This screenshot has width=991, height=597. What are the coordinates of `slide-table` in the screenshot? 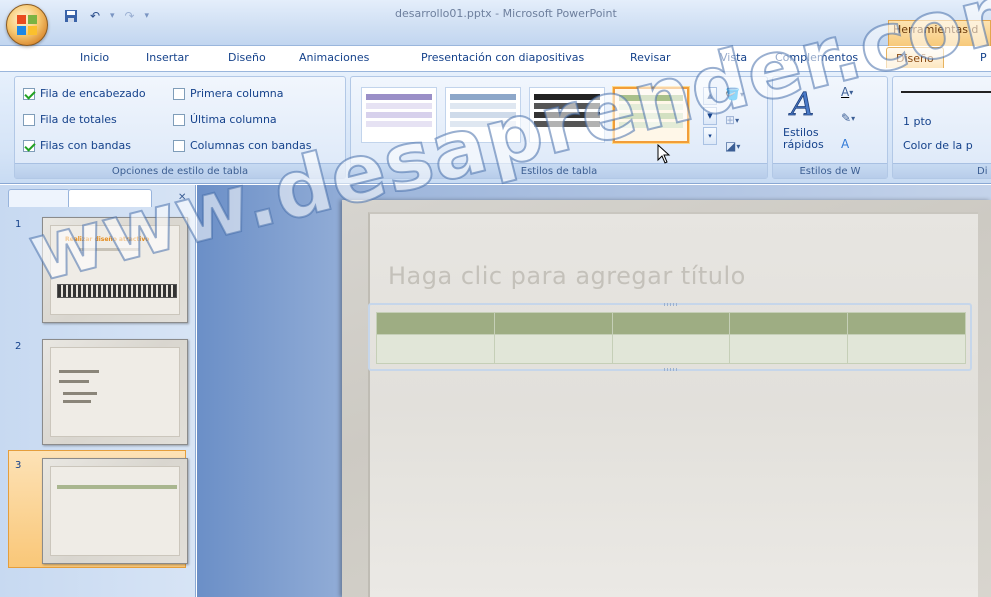 It's located at (671, 337).